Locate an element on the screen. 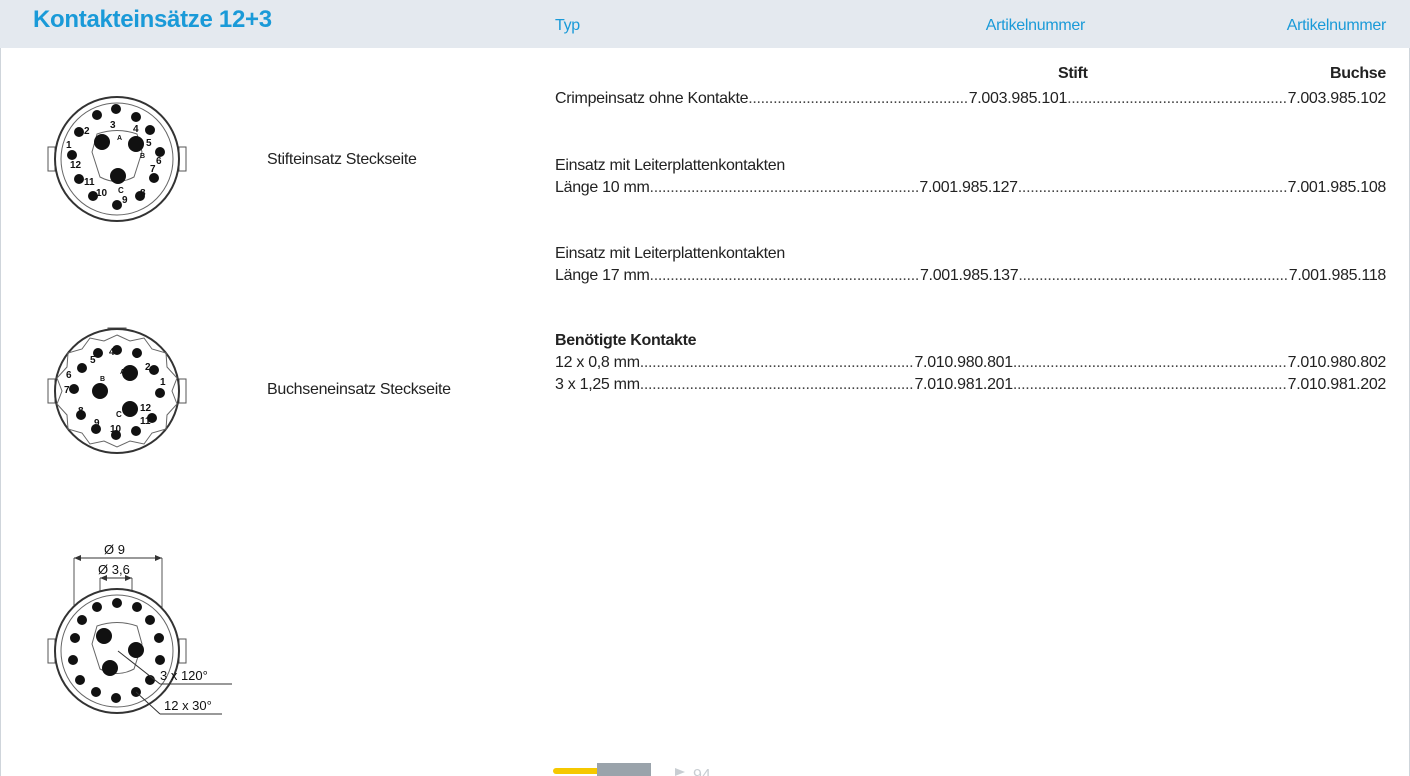 The width and height of the screenshot is (1410, 776). table-row: Länge 17 mm 7.001.985.137 7.001.985.118 is located at coordinates (970, 276).